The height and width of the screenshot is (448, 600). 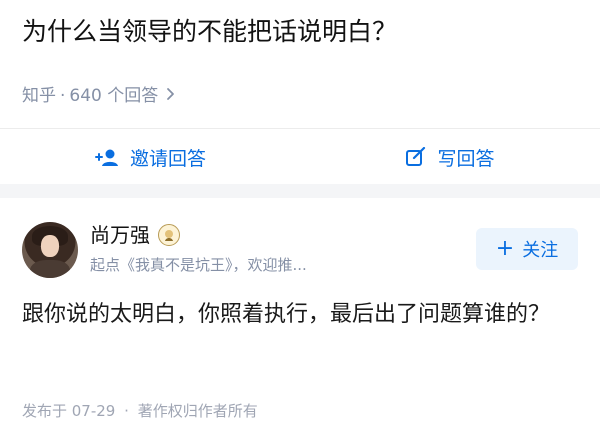 What do you see at coordinates (167, 158) in the screenshot?
I see `invite-answer-label: 邀请回答` at bounding box center [167, 158].